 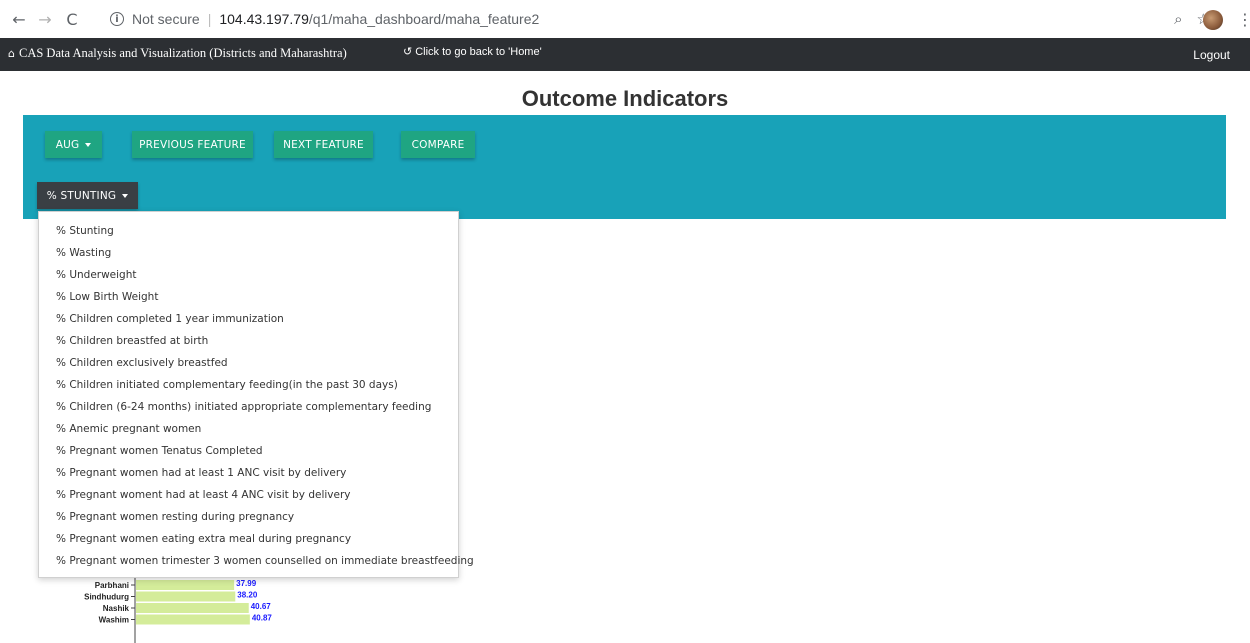 What do you see at coordinates (262, 618) in the screenshot?
I see `chart-value-label: 40.87` at bounding box center [262, 618].